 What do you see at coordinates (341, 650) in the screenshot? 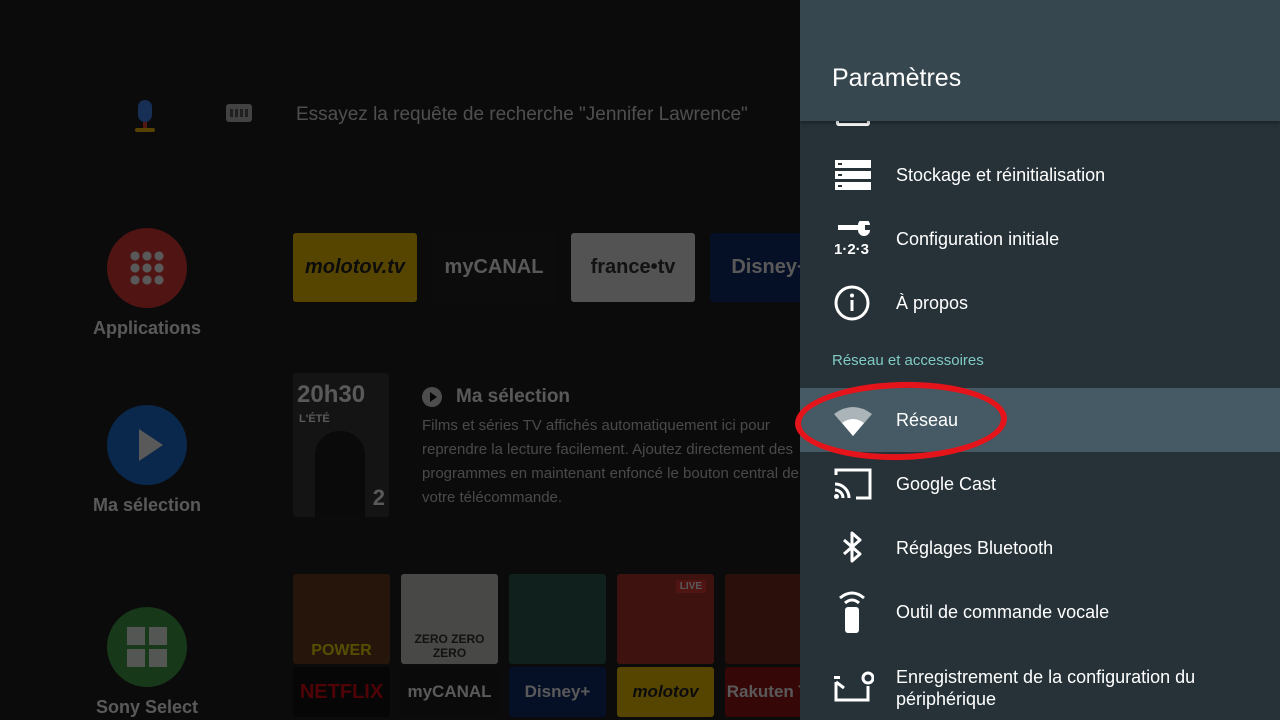
I see `poster-text: POWER` at bounding box center [341, 650].